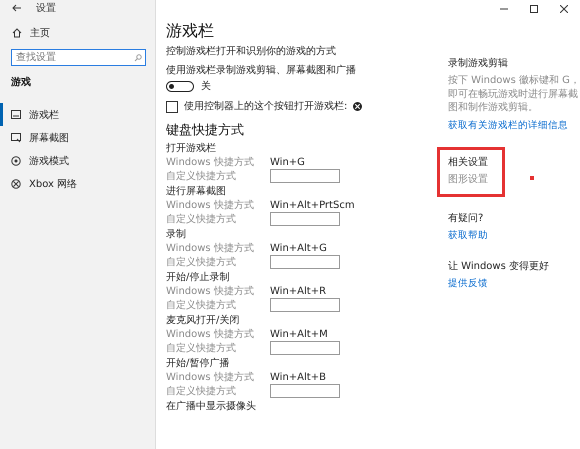  I want to click on panel-heading: 录制游戏剪辑, so click(478, 63).